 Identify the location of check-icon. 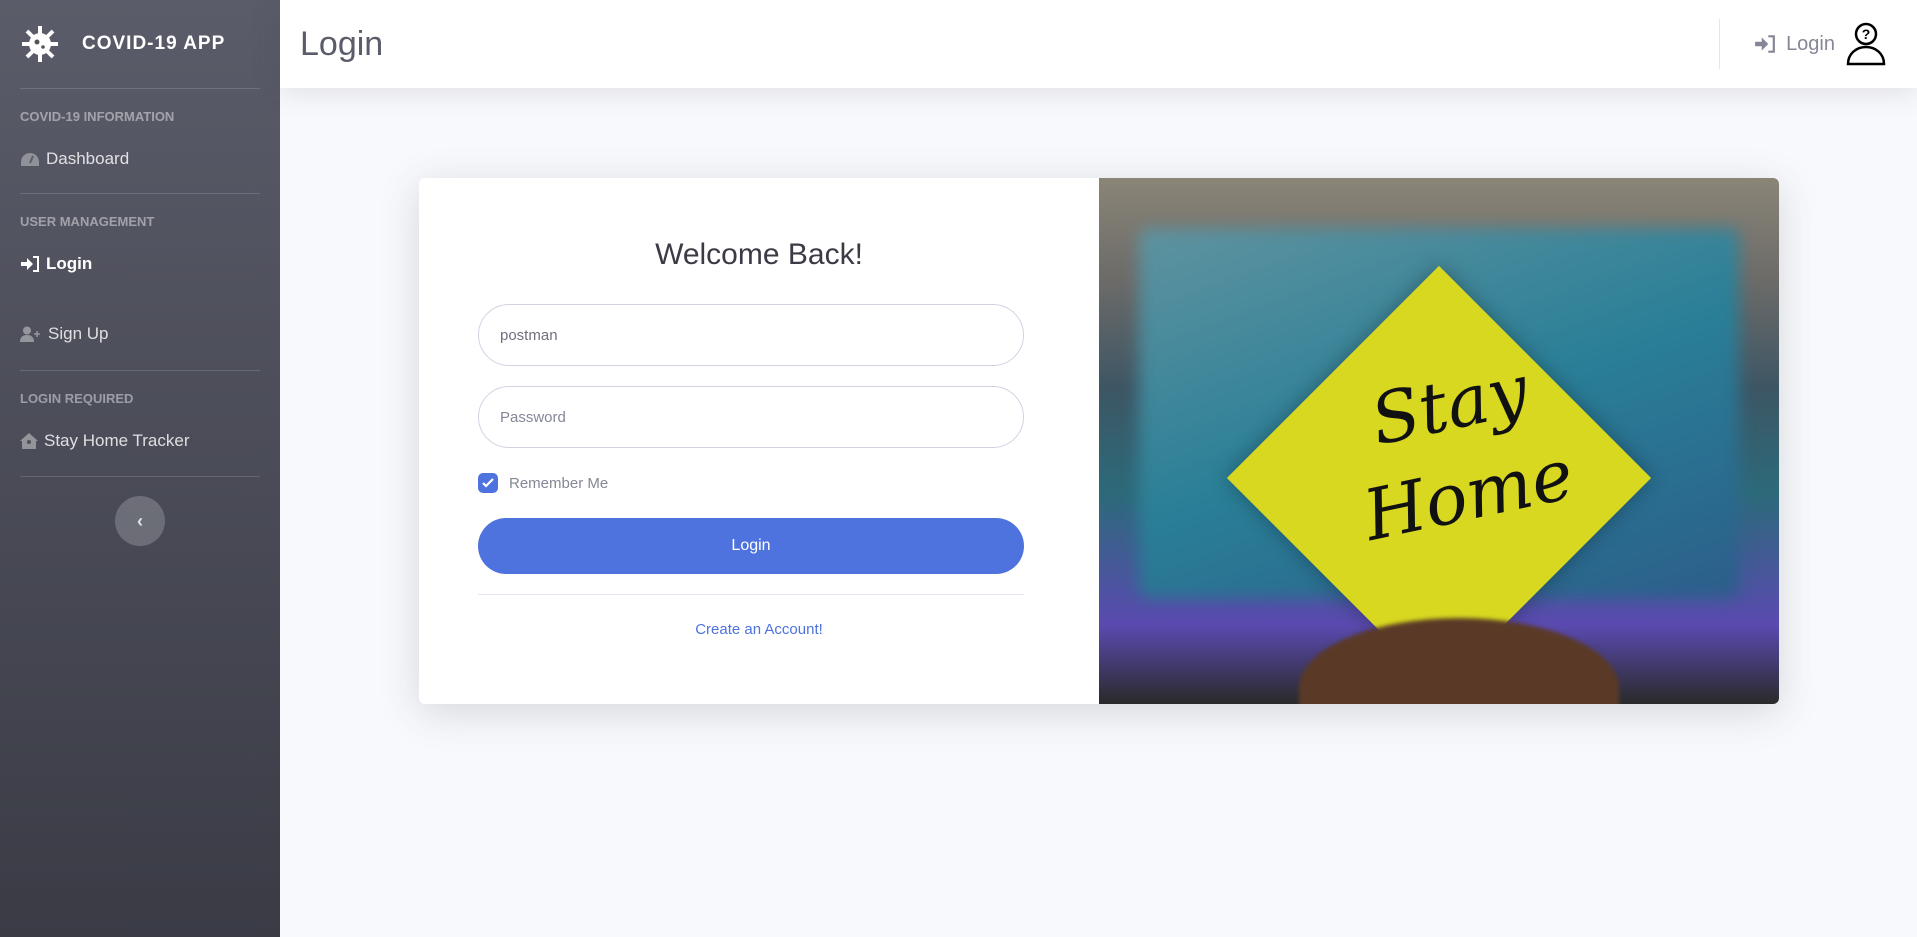
(488, 483).